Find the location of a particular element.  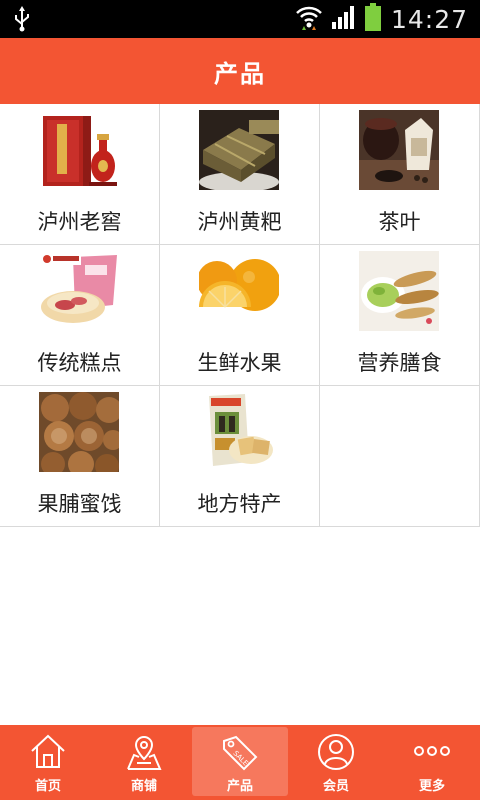

nav-member-label: 会员 is located at coordinates (335, 786).